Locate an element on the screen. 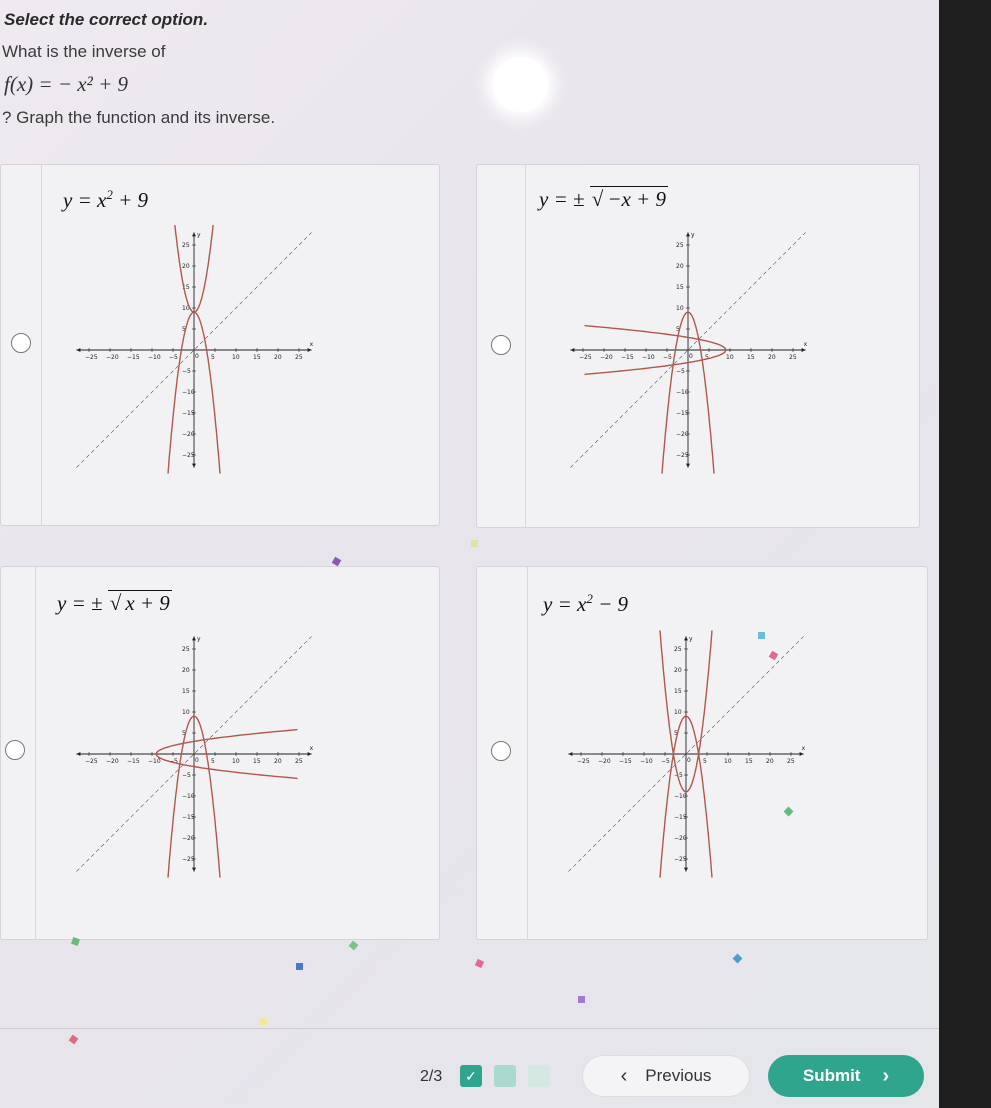 This screenshot has width=991, height=1108. submit-button: Submit › is located at coordinates (846, 1076).